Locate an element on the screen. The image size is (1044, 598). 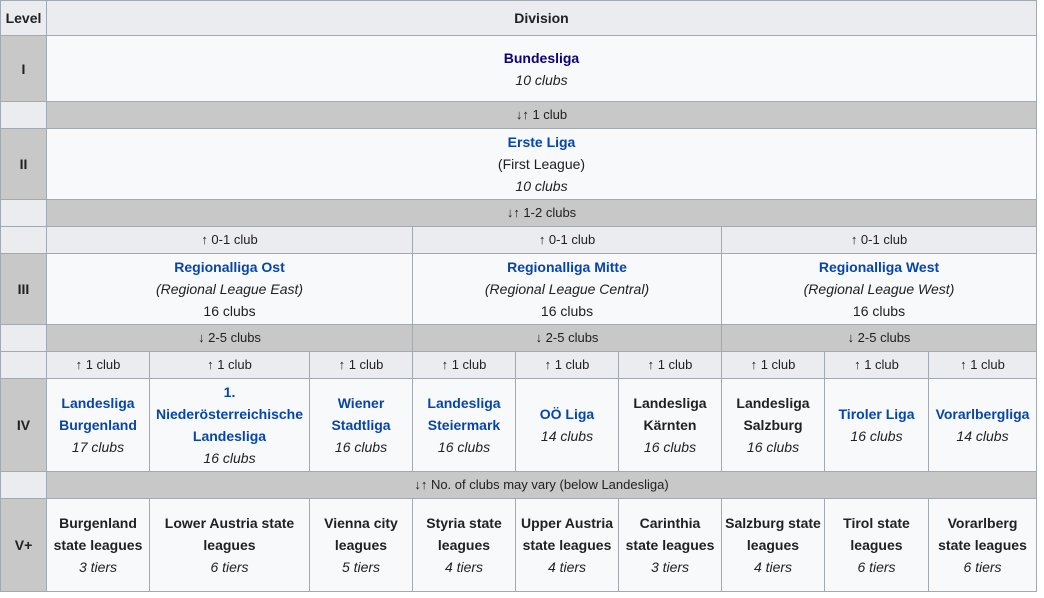
state-league-name: Styria state leagues is located at coordinates (464, 534).